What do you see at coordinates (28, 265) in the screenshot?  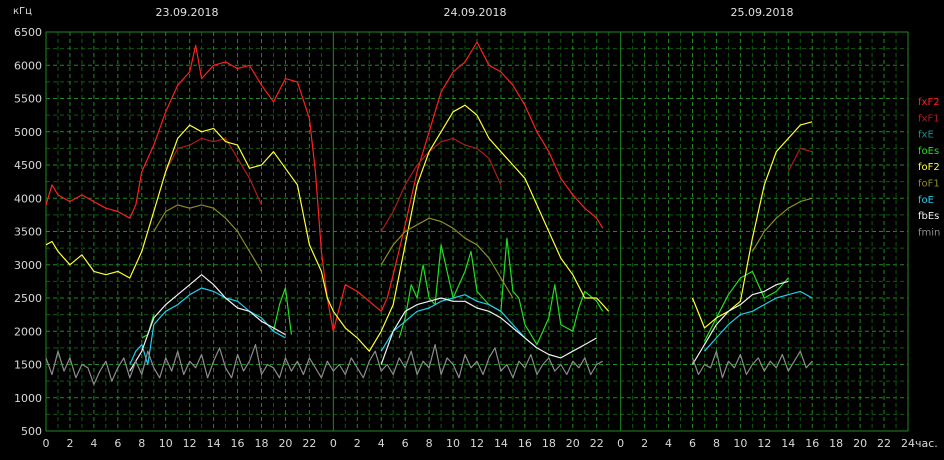 I see `y-tick-label: 3000` at bounding box center [28, 265].